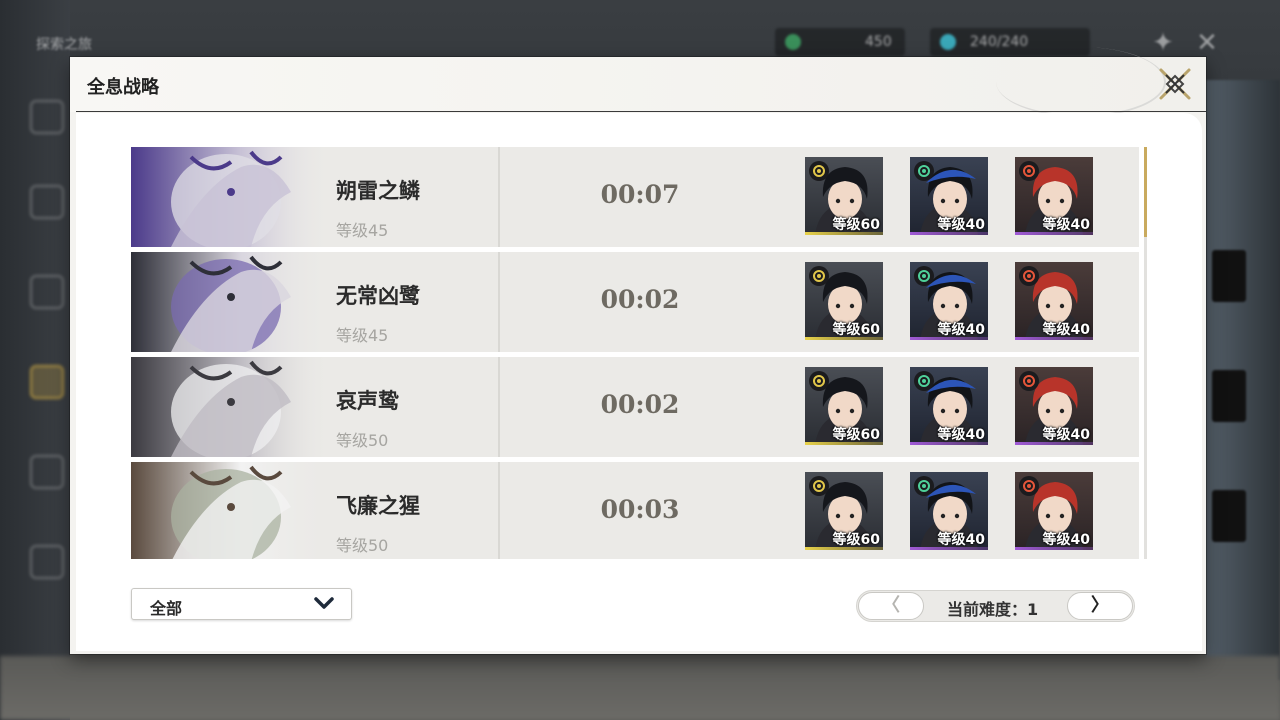  What do you see at coordinates (641, 111) in the screenshot?
I see `header-divider` at bounding box center [641, 111].